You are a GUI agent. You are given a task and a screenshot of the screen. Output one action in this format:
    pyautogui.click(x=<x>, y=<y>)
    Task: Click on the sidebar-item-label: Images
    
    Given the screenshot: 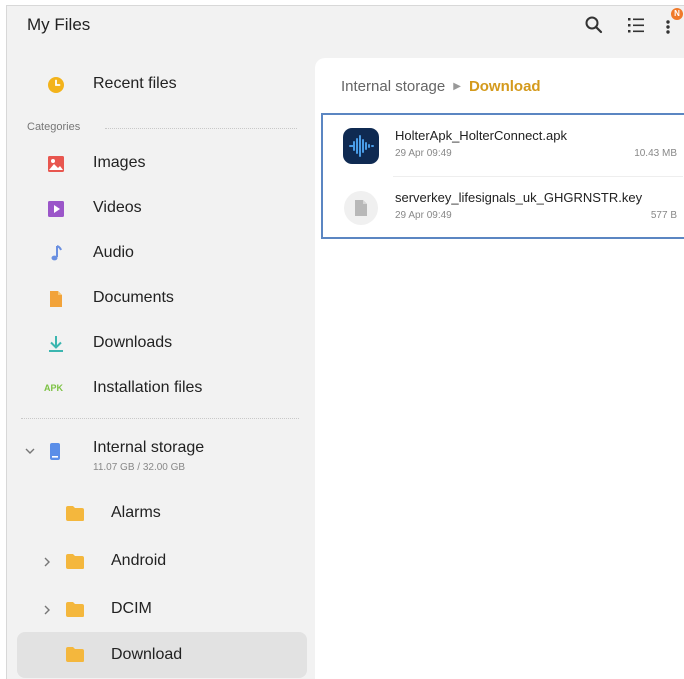 What is the action you would take?
    pyautogui.click(x=119, y=162)
    